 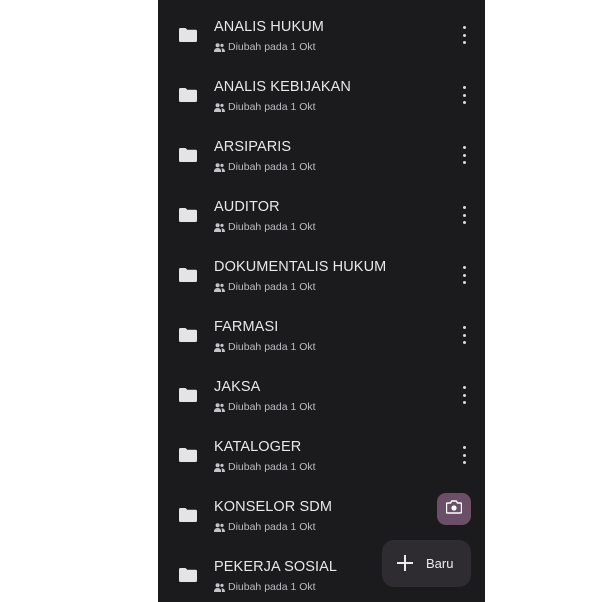 I want to click on file-name: AUDITOR, so click(x=247, y=207).